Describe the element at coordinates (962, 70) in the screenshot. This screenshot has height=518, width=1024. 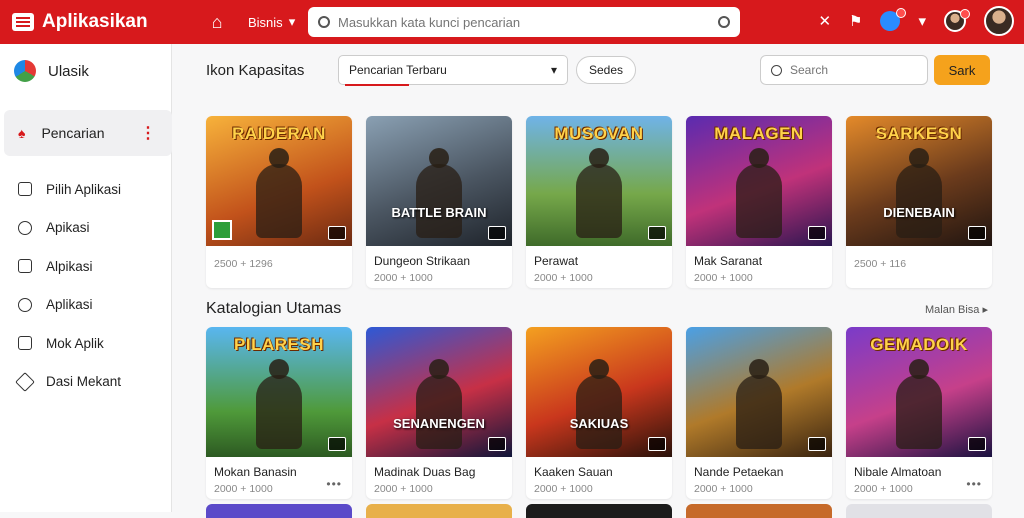
I see `search-button: Sark` at that location.